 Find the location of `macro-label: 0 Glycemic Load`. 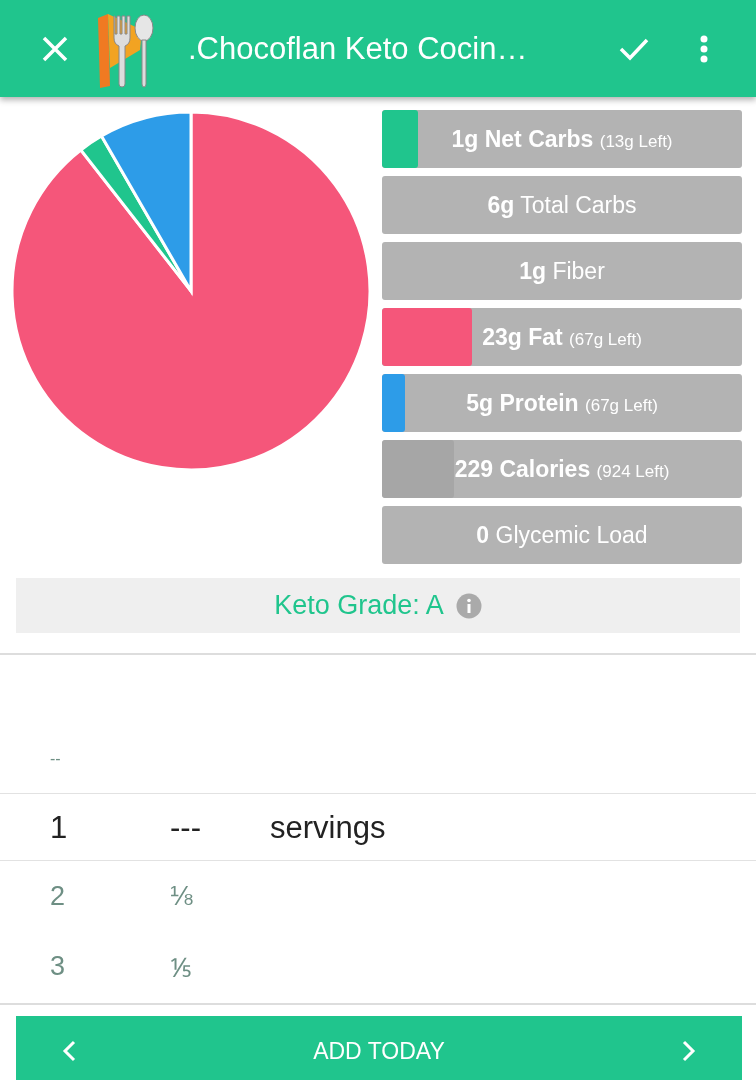

macro-label: 0 Glycemic Load is located at coordinates (562, 535).